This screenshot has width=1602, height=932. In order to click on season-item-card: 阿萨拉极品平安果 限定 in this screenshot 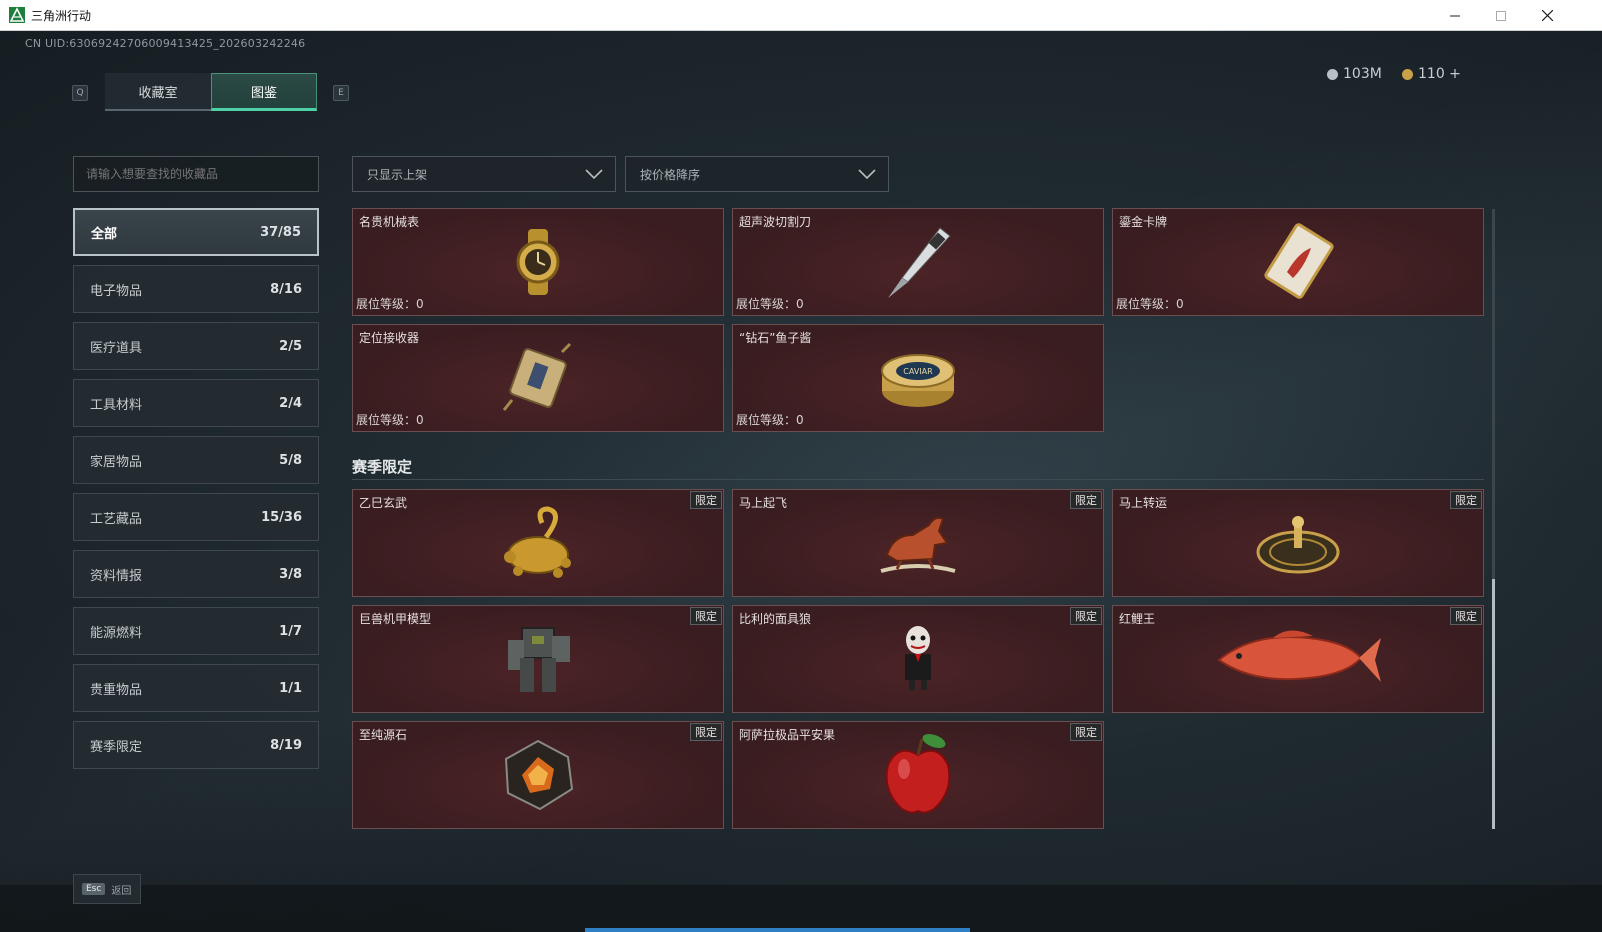, I will do `click(918, 775)`.